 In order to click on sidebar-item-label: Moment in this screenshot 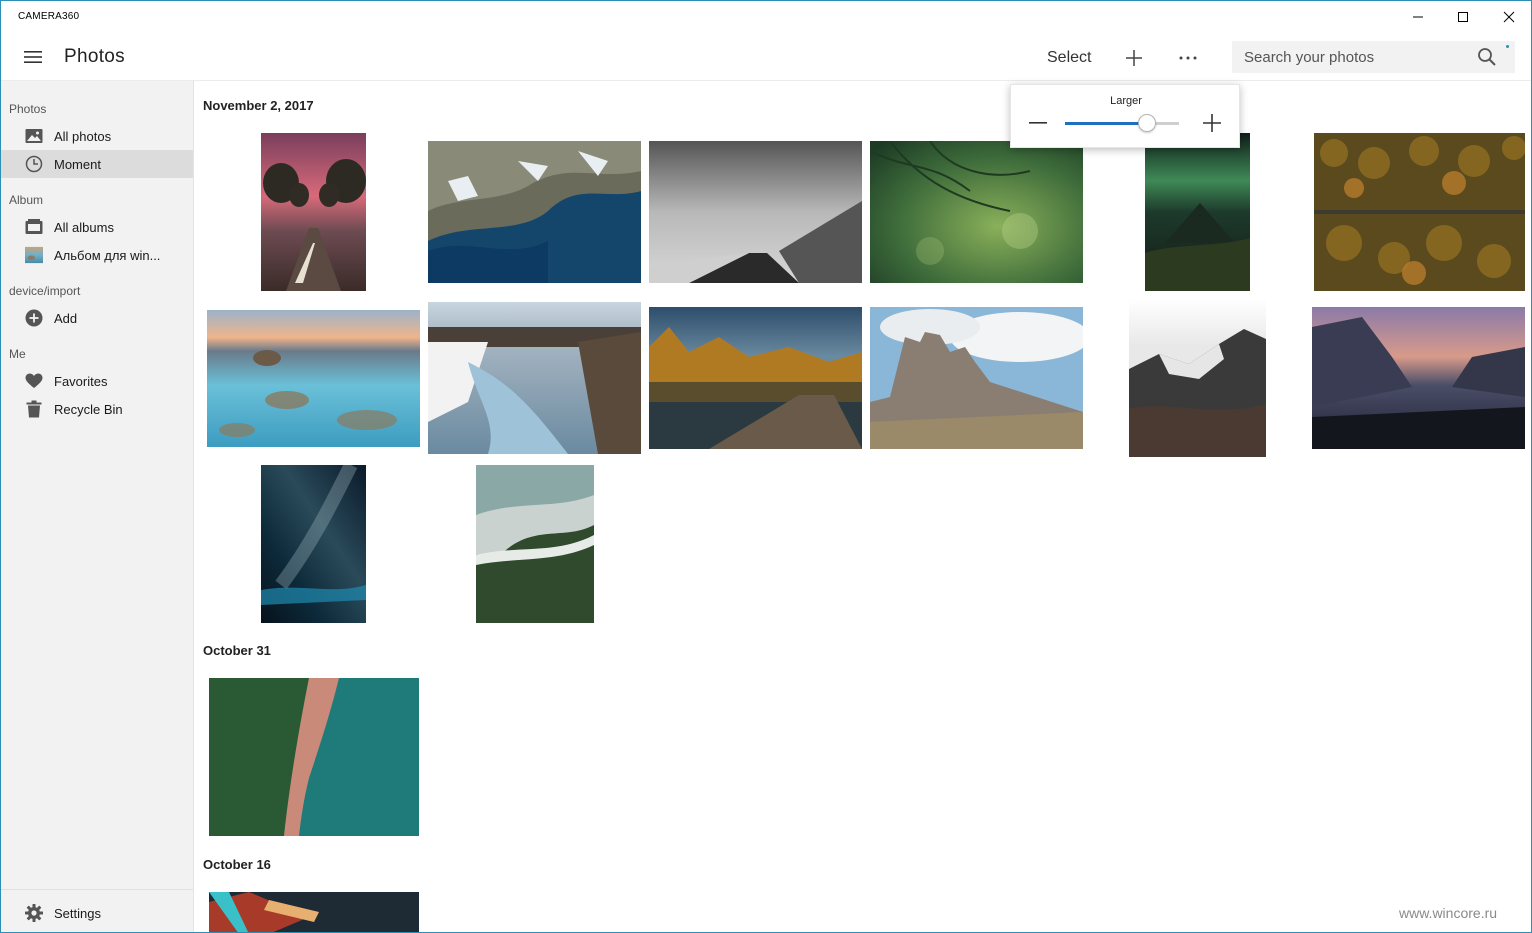, I will do `click(77, 164)`.